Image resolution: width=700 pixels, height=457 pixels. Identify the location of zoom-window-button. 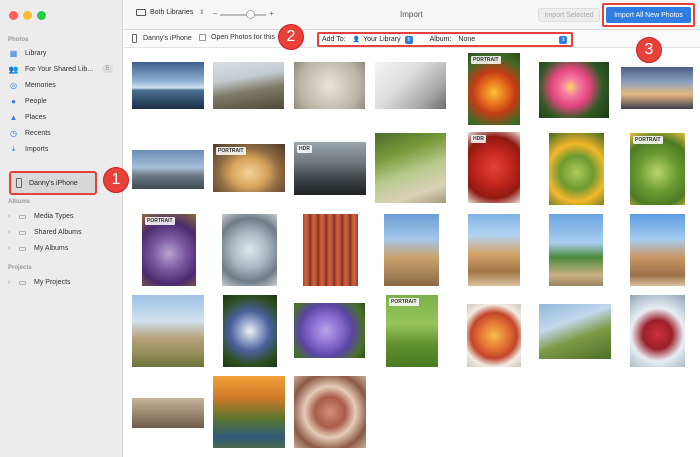
(41, 15).